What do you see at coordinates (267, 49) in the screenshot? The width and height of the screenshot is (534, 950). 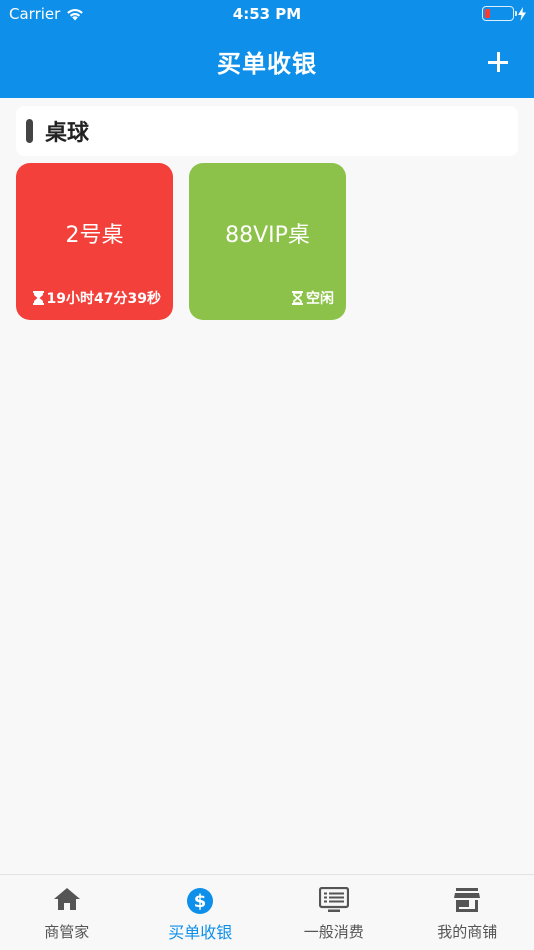 I see `app-header: Carrier 4:53 PM 买单收银` at bounding box center [267, 49].